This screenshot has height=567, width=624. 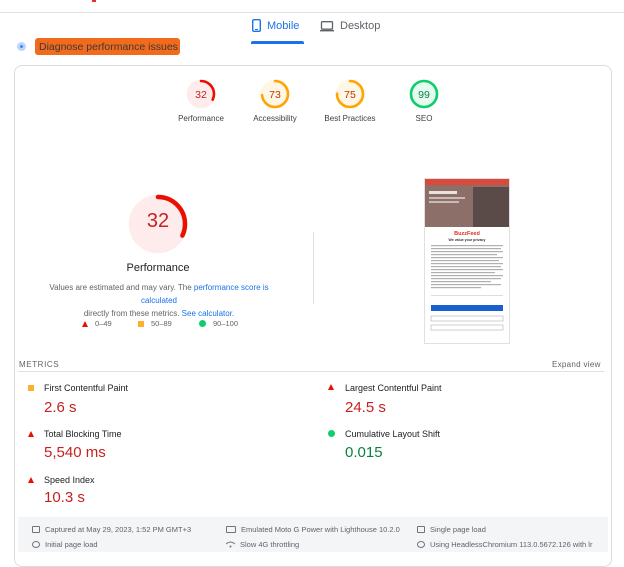 I want to click on legend-average: 50–89, so click(x=155, y=323).